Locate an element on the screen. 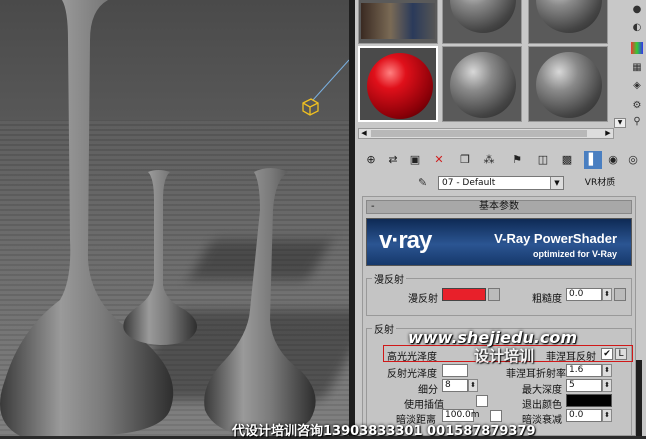  scroll-thumb is located at coordinates (479, 133).